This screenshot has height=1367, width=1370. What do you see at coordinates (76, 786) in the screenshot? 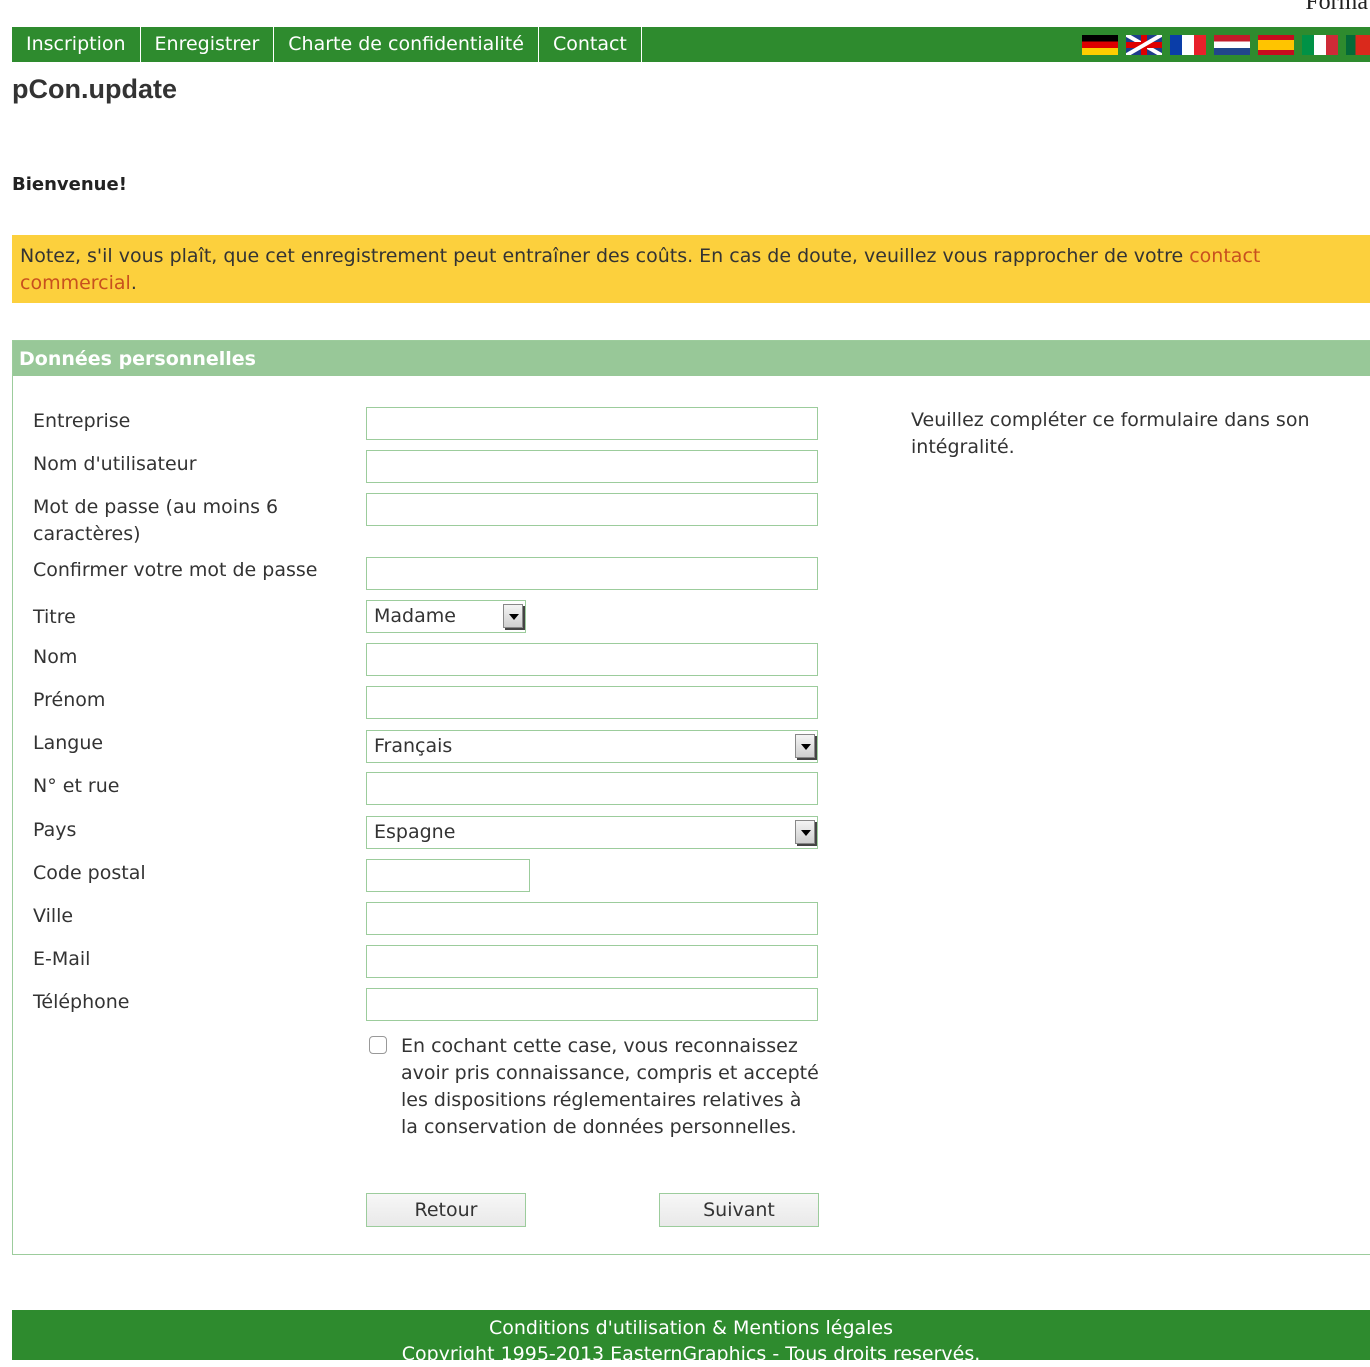
I see `street-label: N° et rue` at bounding box center [76, 786].